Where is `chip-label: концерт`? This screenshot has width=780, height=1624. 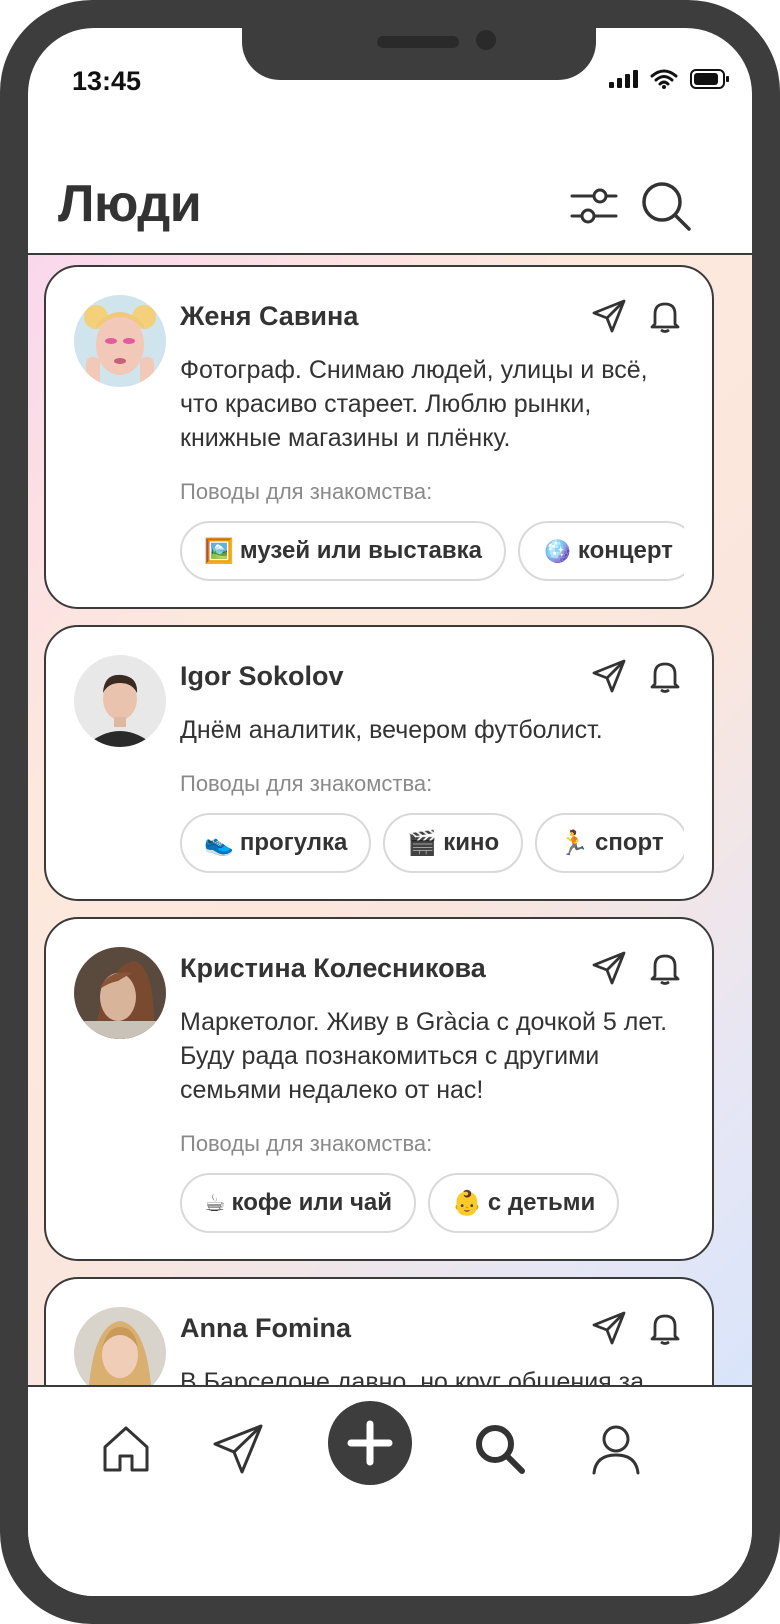 chip-label: концерт is located at coordinates (625, 550).